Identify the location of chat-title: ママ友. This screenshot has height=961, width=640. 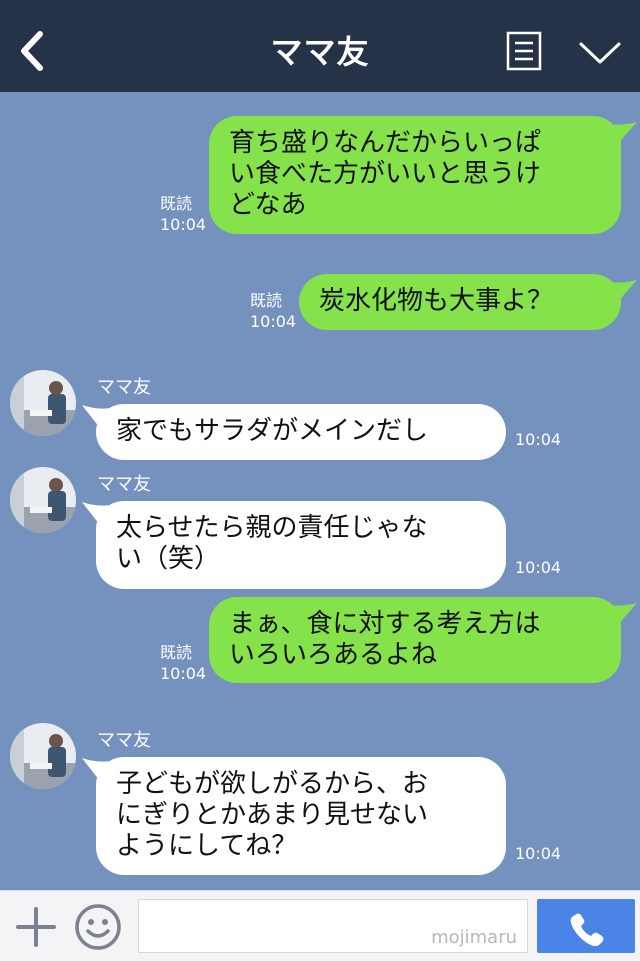
(320, 52).